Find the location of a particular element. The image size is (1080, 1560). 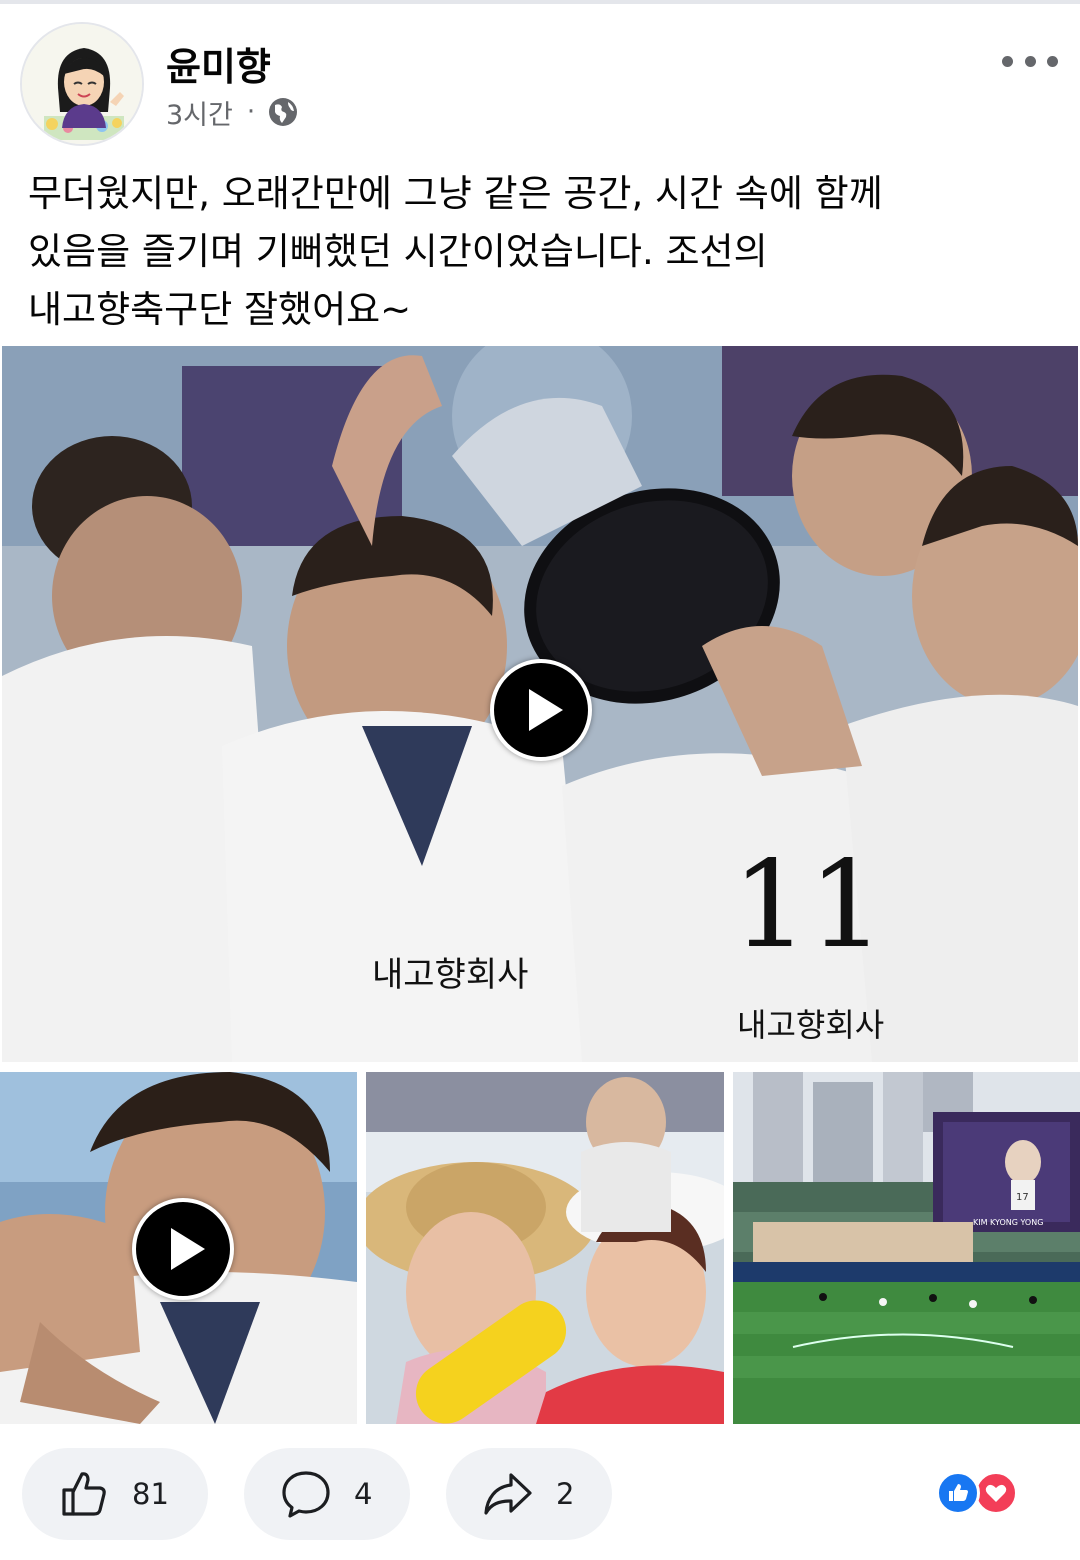

post-text-line: 있음을 즐기며 기뻐했던 시간이었습니다. 조선의 is located at coordinates (398, 251).